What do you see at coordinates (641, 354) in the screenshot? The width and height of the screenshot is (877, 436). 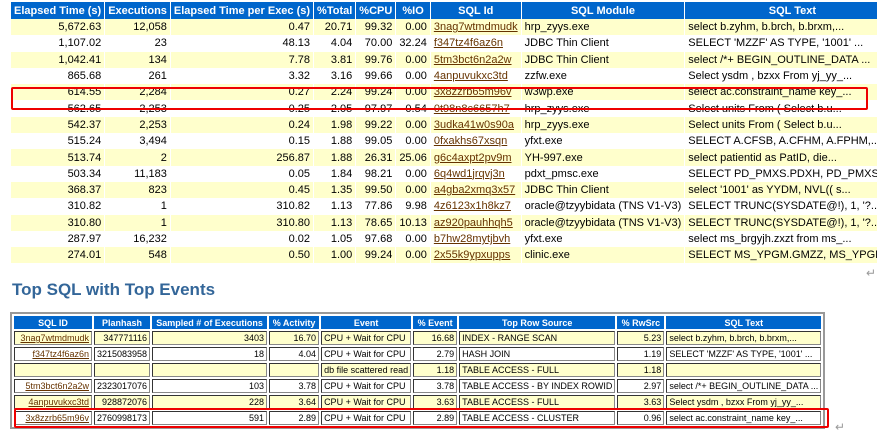 I see `table-cell: 1.19` at bounding box center [641, 354].